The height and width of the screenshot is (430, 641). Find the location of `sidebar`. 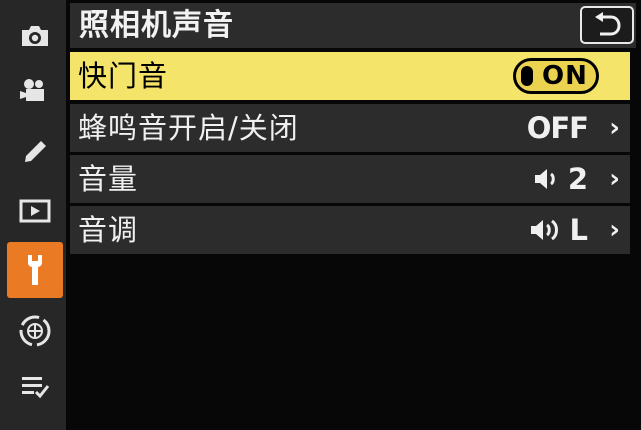

sidebar is located at coordinates (33, 215).